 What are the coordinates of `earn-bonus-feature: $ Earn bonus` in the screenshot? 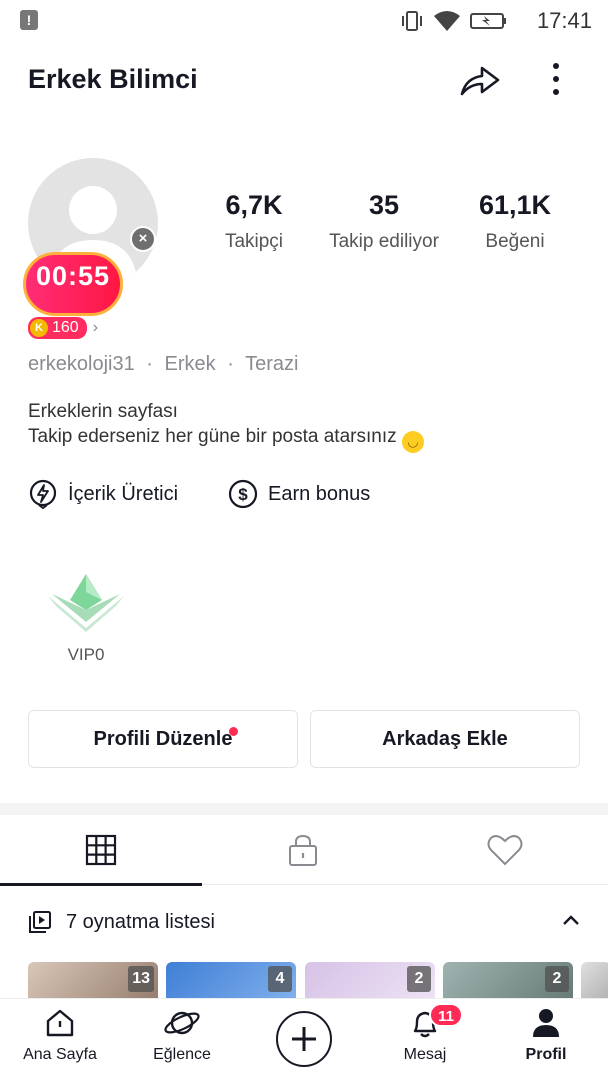 It's located at (299, 494).